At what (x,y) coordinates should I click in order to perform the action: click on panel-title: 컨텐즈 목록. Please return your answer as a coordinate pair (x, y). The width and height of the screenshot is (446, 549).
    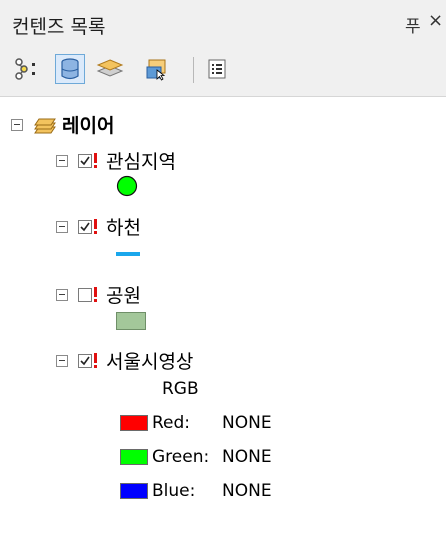
    Looking at the image, I should click on (59, 27).